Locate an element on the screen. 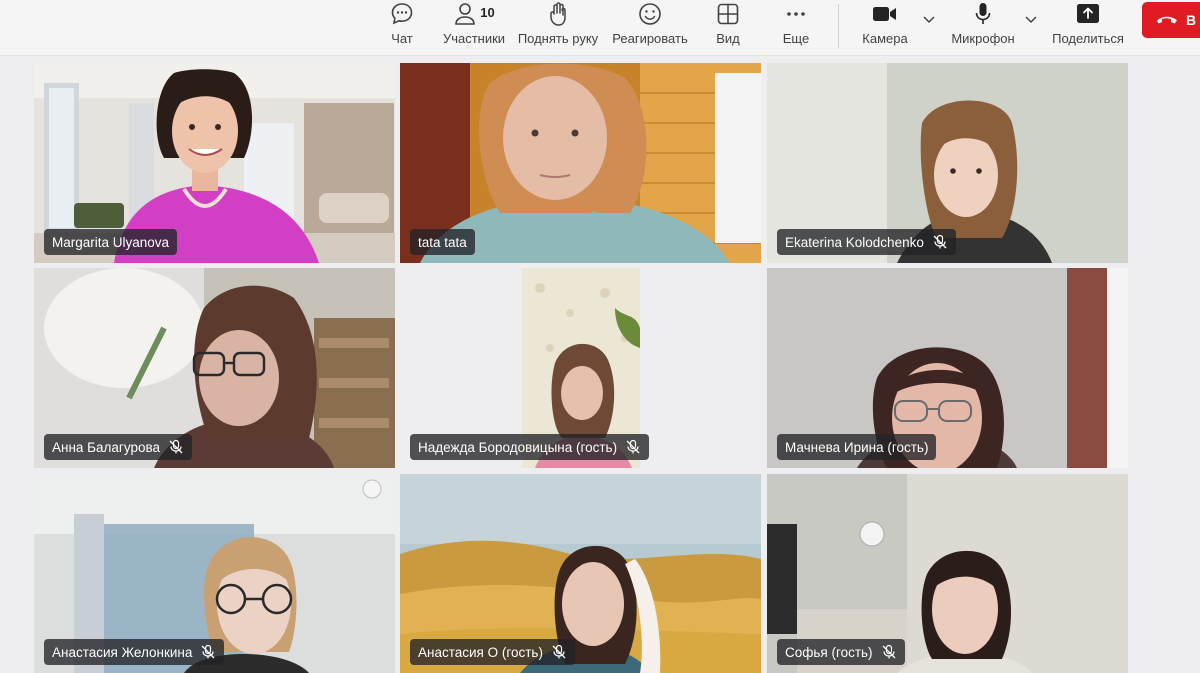  leave-button: В is located at coordinates (1171, 20).